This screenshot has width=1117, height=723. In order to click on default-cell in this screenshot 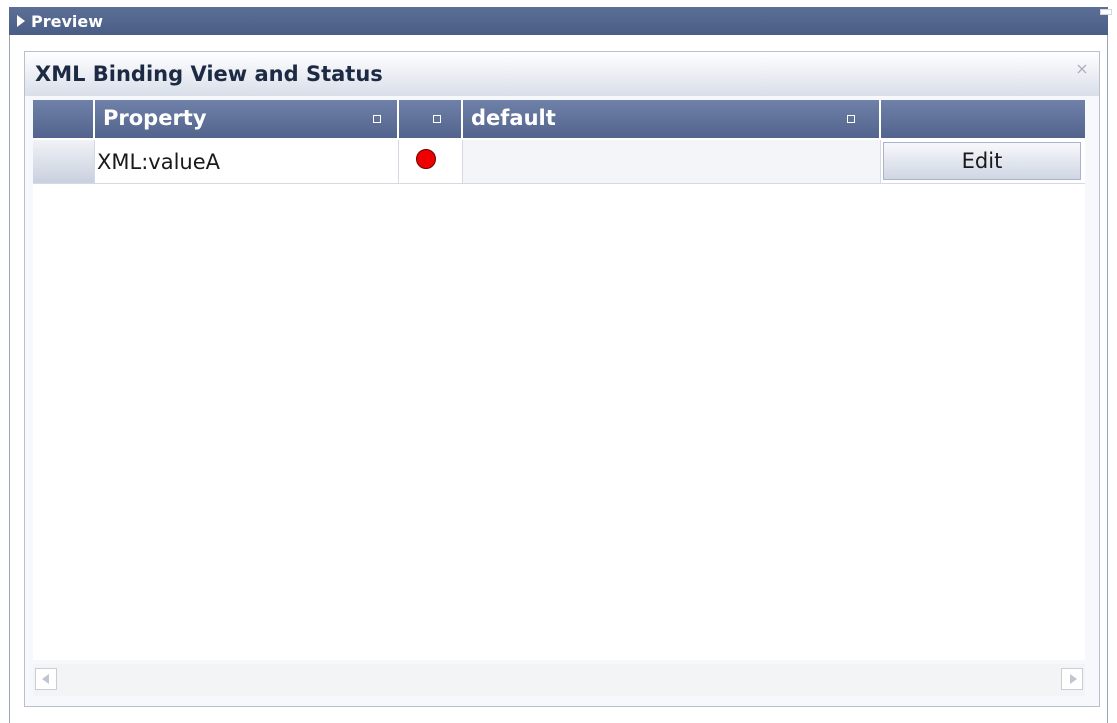, I will do `click(672, 162)`.